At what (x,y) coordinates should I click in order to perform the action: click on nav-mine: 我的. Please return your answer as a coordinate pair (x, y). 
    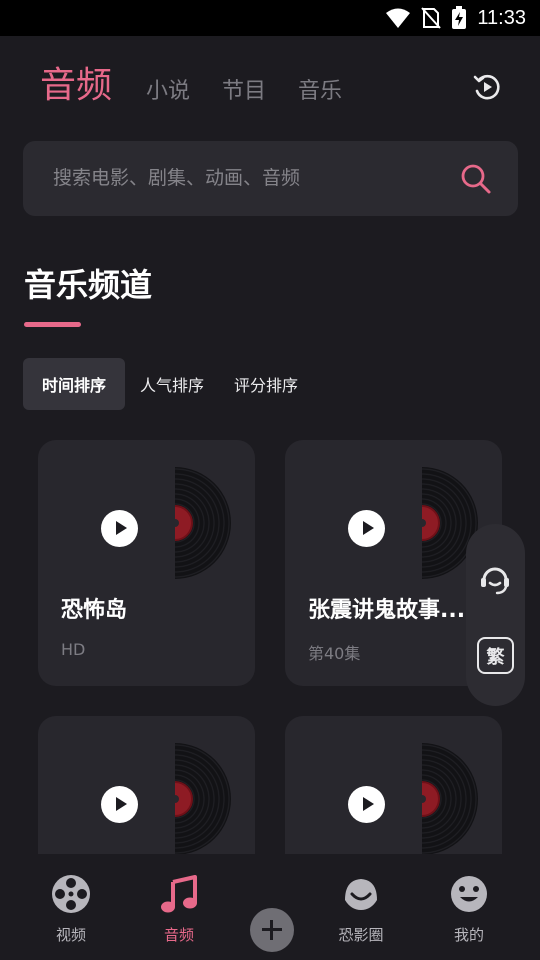
    Looking at the image, I should click on (469, 909).